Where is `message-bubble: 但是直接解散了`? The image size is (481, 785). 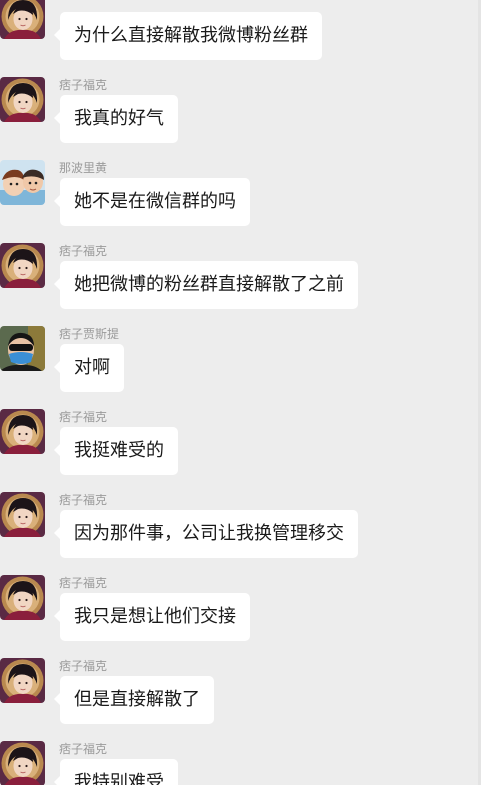
message-bubble: 但是直接解散了 is located at coordinates (134, 700).